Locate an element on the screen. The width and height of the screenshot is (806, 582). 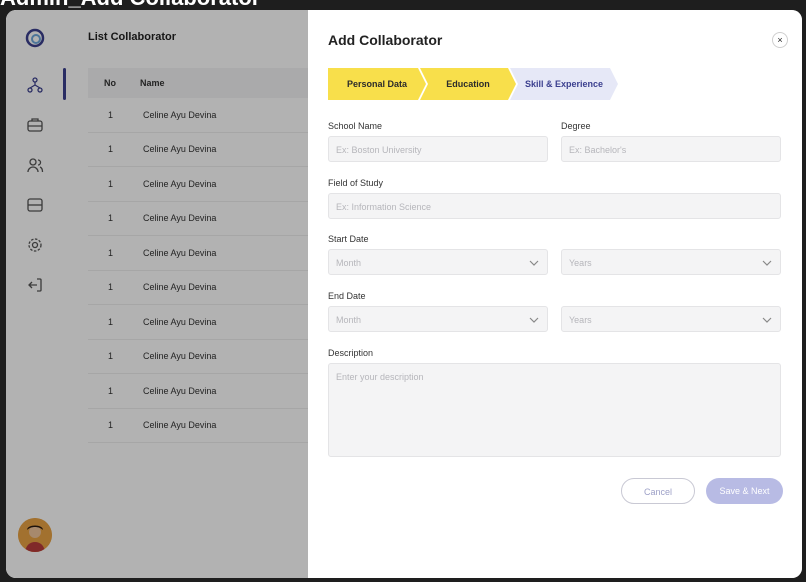
description-textarea: Enter your description is located at coordinates (554, 410).